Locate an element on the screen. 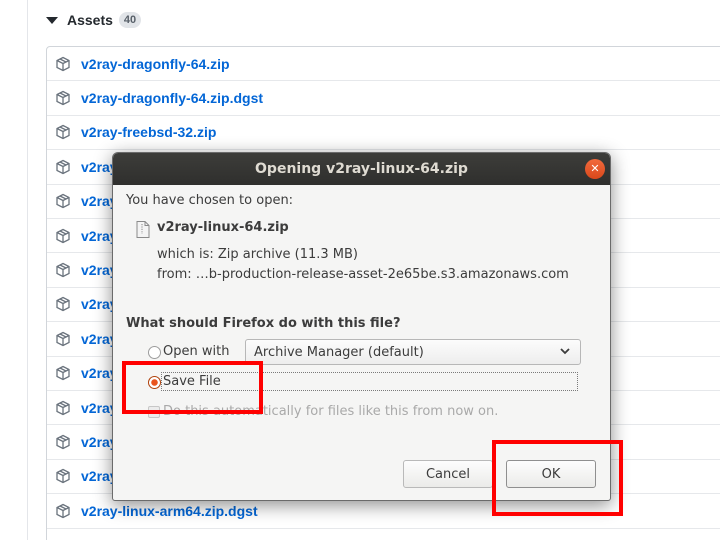 Image resolution: width=720 pixels, height=540 pixels. file-icon is located at coordinates (143, 229).